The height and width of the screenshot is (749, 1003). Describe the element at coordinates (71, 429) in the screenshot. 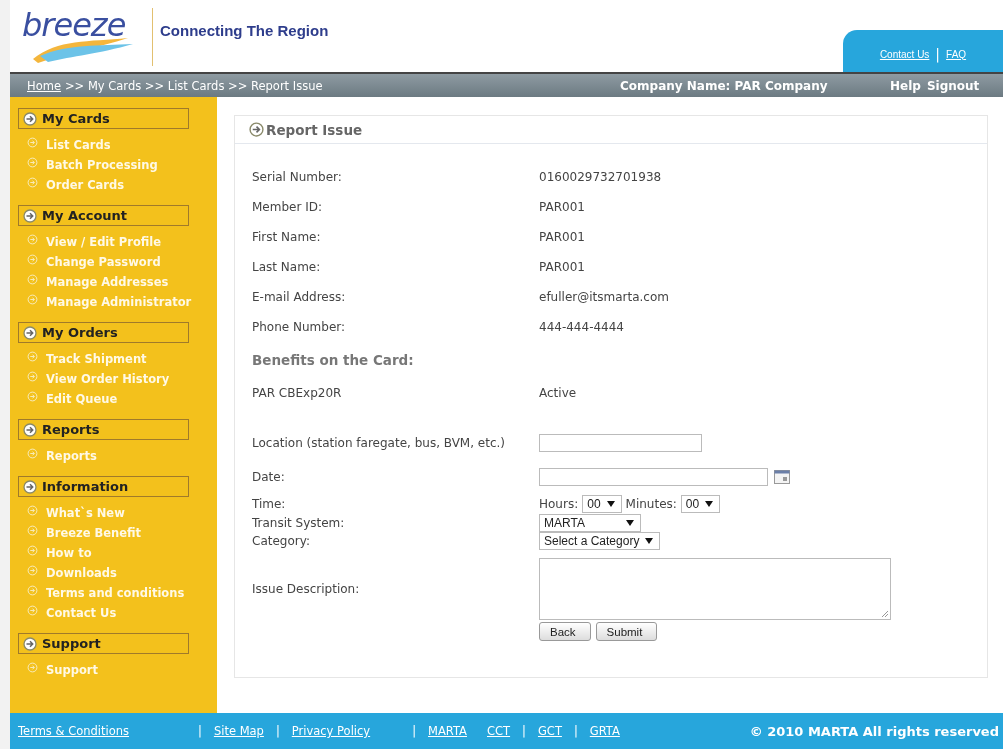

I see `section-title: Reports` at that location.